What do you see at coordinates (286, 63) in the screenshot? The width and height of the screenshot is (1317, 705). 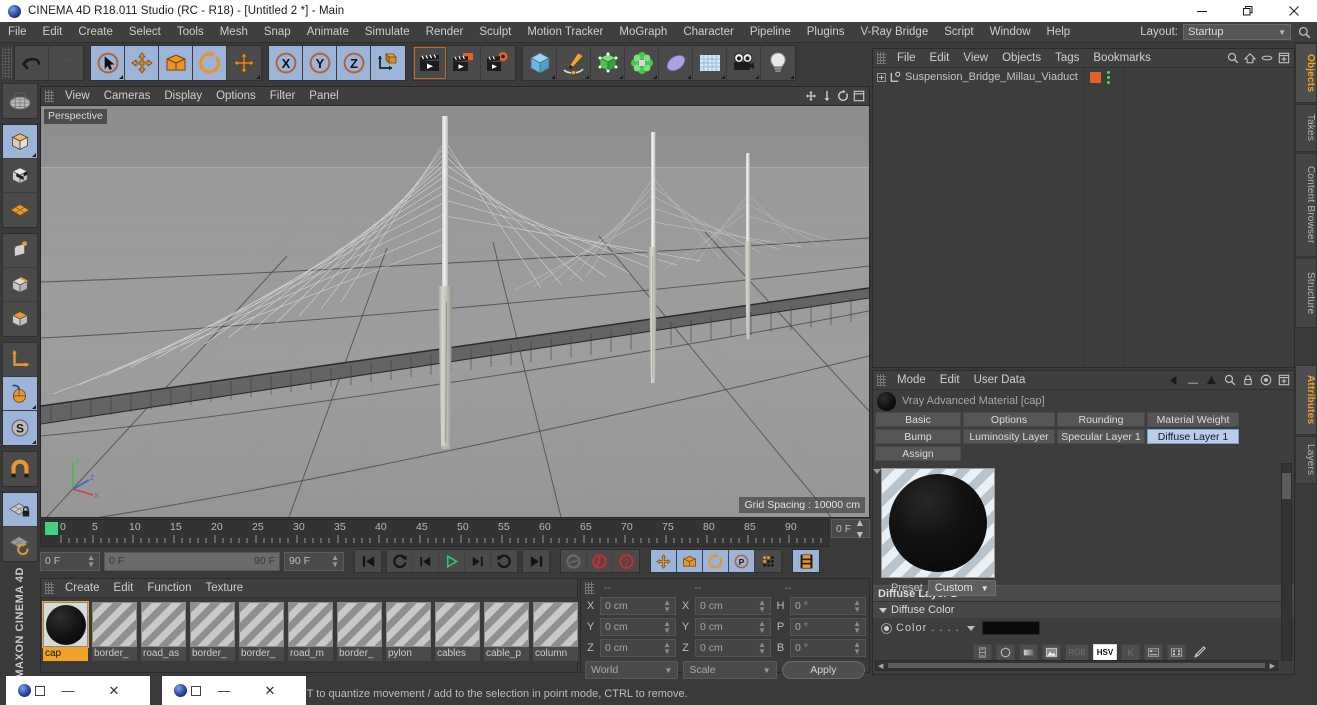 I see `lock-x-axis: X` at bounding box center [286, 63].